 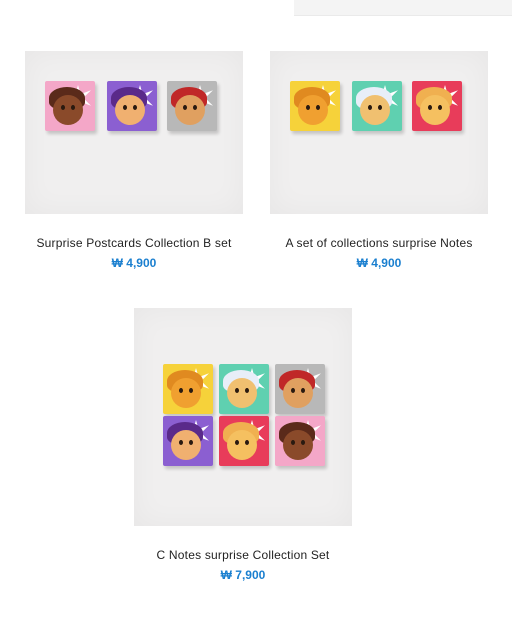 What do you see at coordinates (243, 555) in the screenshot?
I see `product-name: C Notes surprise Collection Set` at bounding box center [243, 555].